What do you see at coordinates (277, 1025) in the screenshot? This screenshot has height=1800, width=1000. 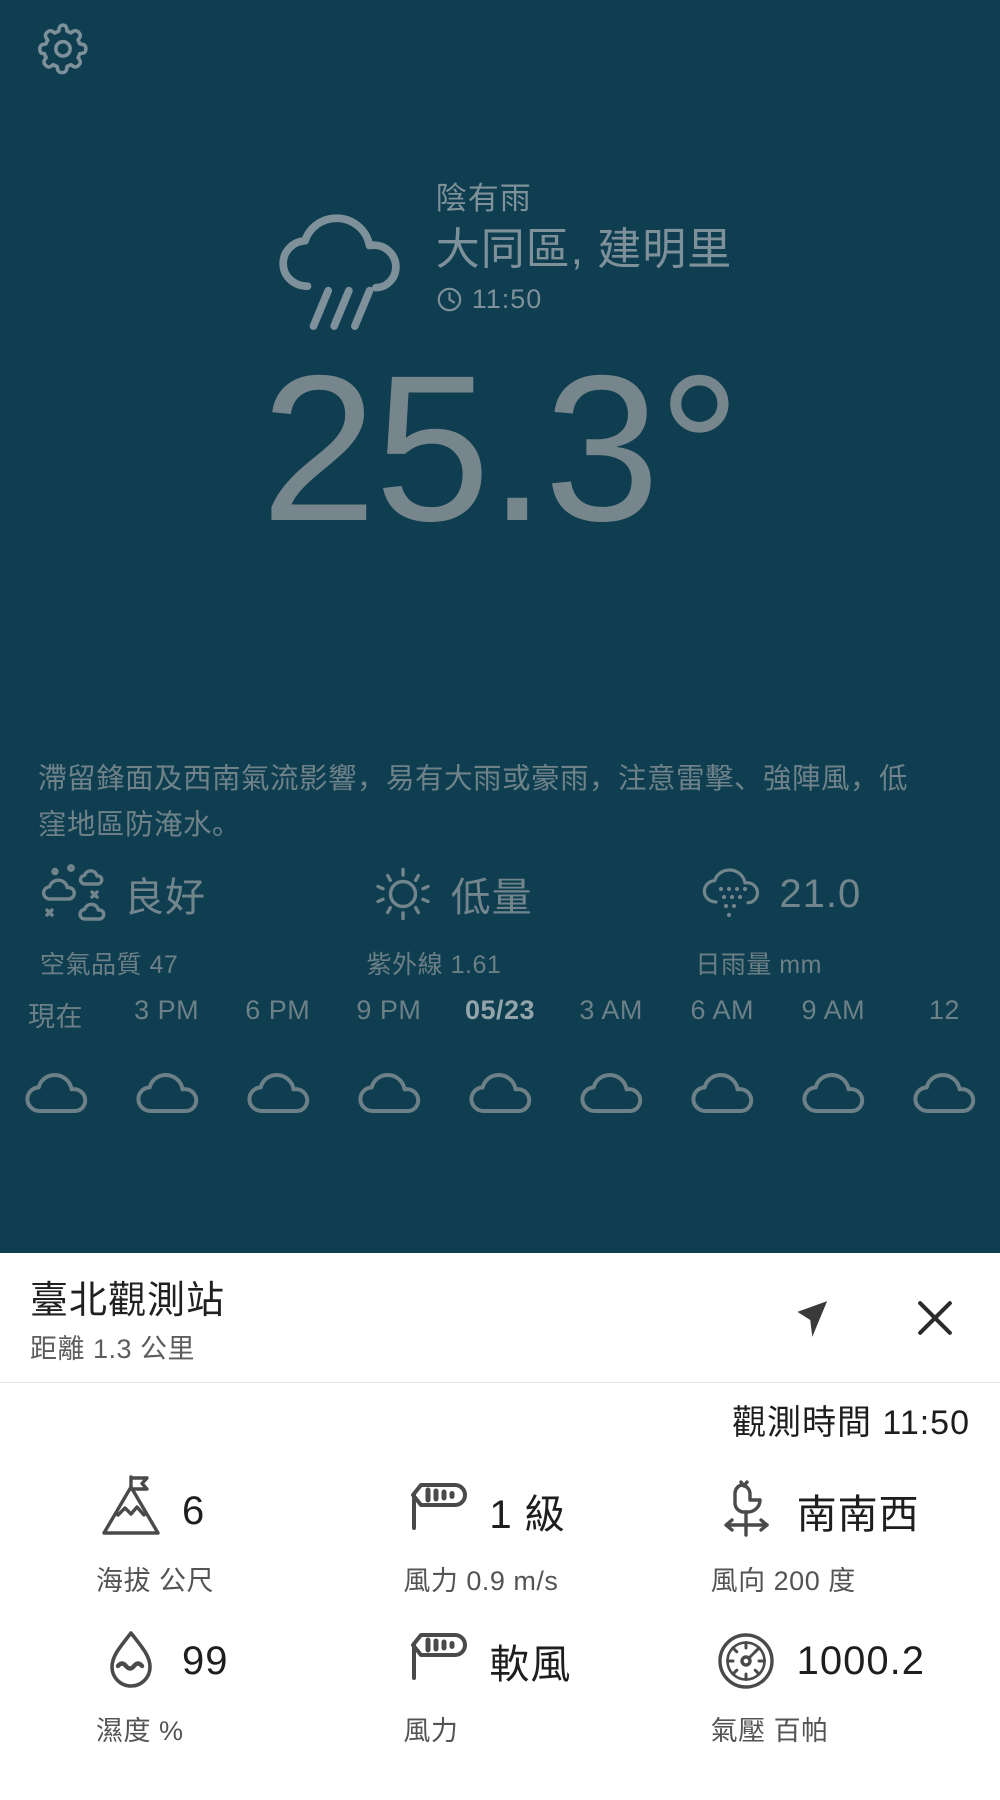 I see `timeline-label: 6 PM` at bounding box center [277, 1025].